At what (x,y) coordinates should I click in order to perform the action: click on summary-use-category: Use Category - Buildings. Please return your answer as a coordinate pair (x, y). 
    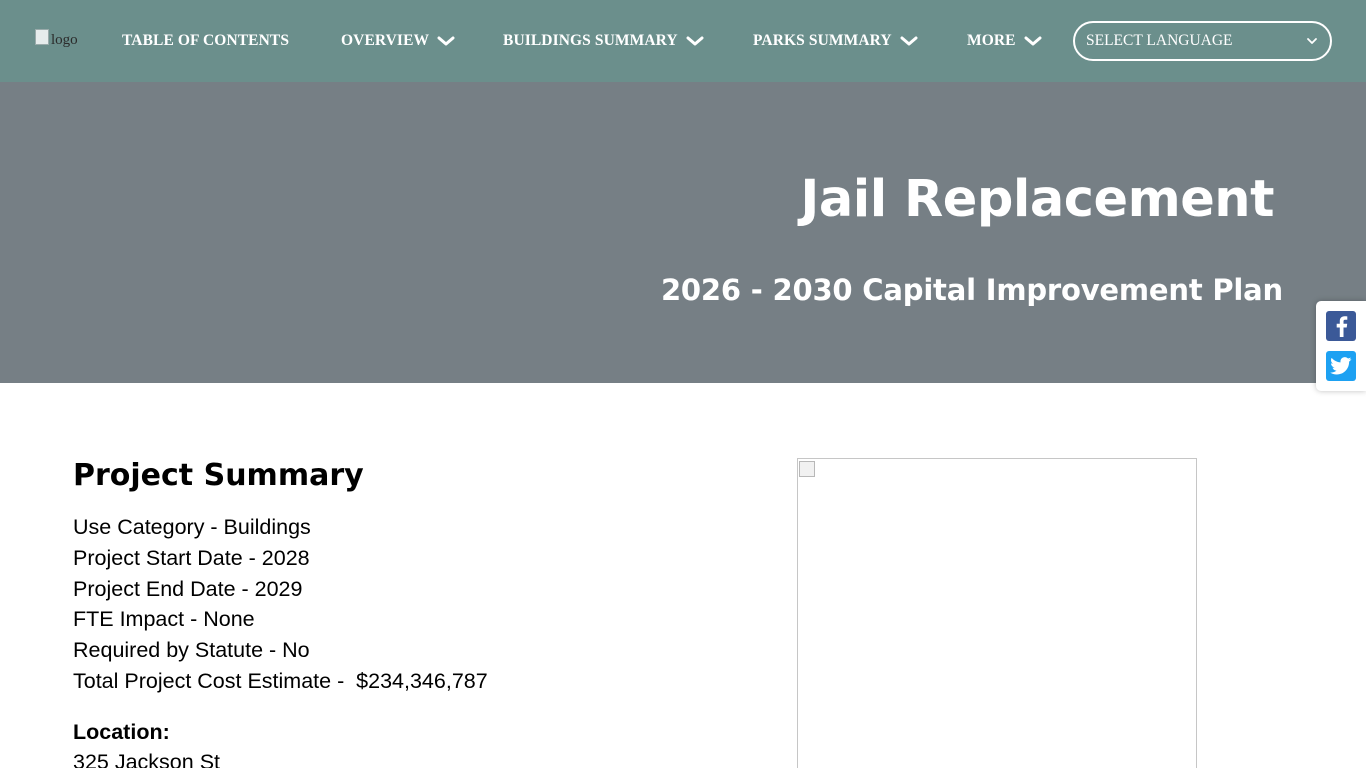
    Looking at the image, I should click on (192, 527).